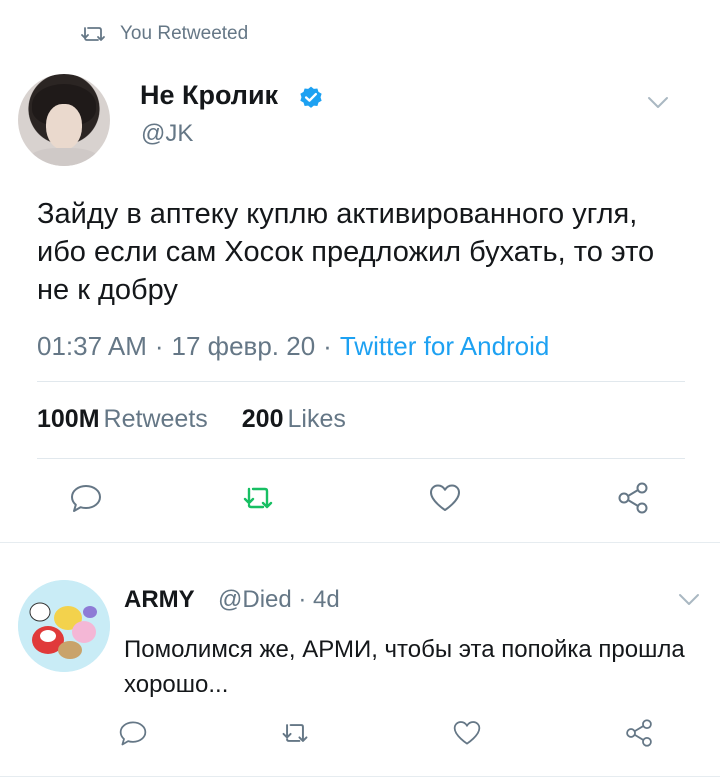 The width and height of the screenshot is (720, 780). I want to click on tweet-source-link: Twitter for Android, so click(445, 346).